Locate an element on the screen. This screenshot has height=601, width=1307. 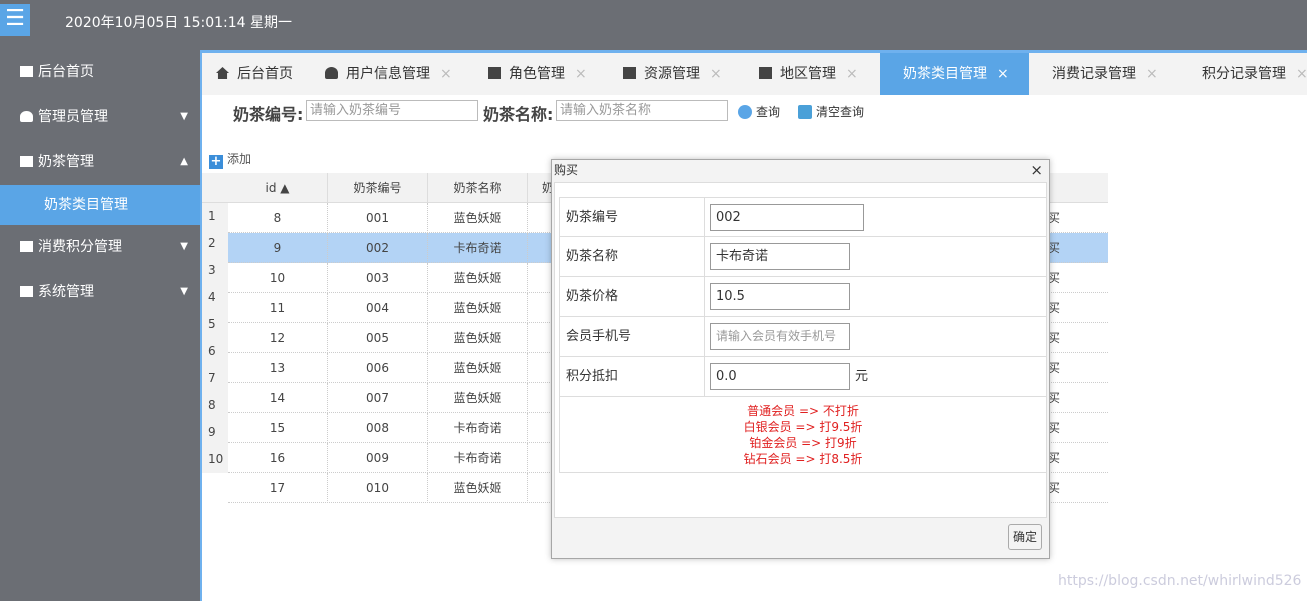
close-icon: × is located at coordinates (1036, 170).